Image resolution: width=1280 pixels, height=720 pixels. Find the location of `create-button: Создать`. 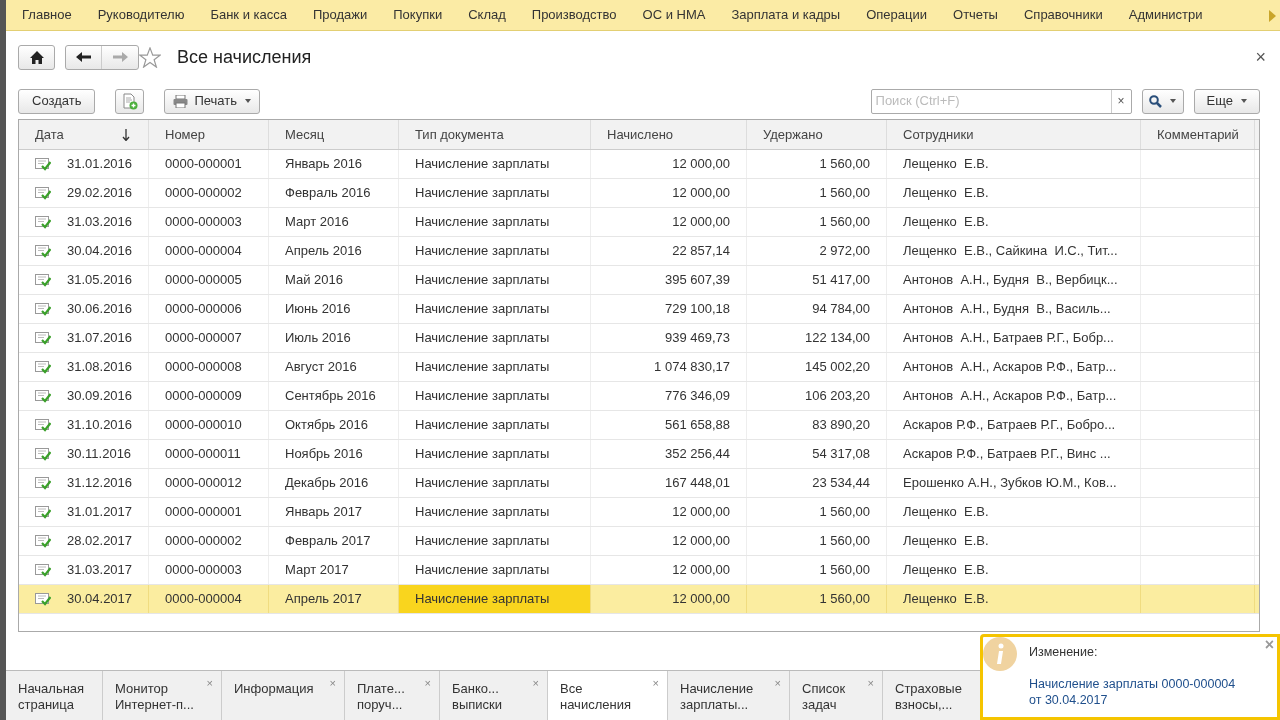

create-button: Создать is located at coordinates (57, 101).